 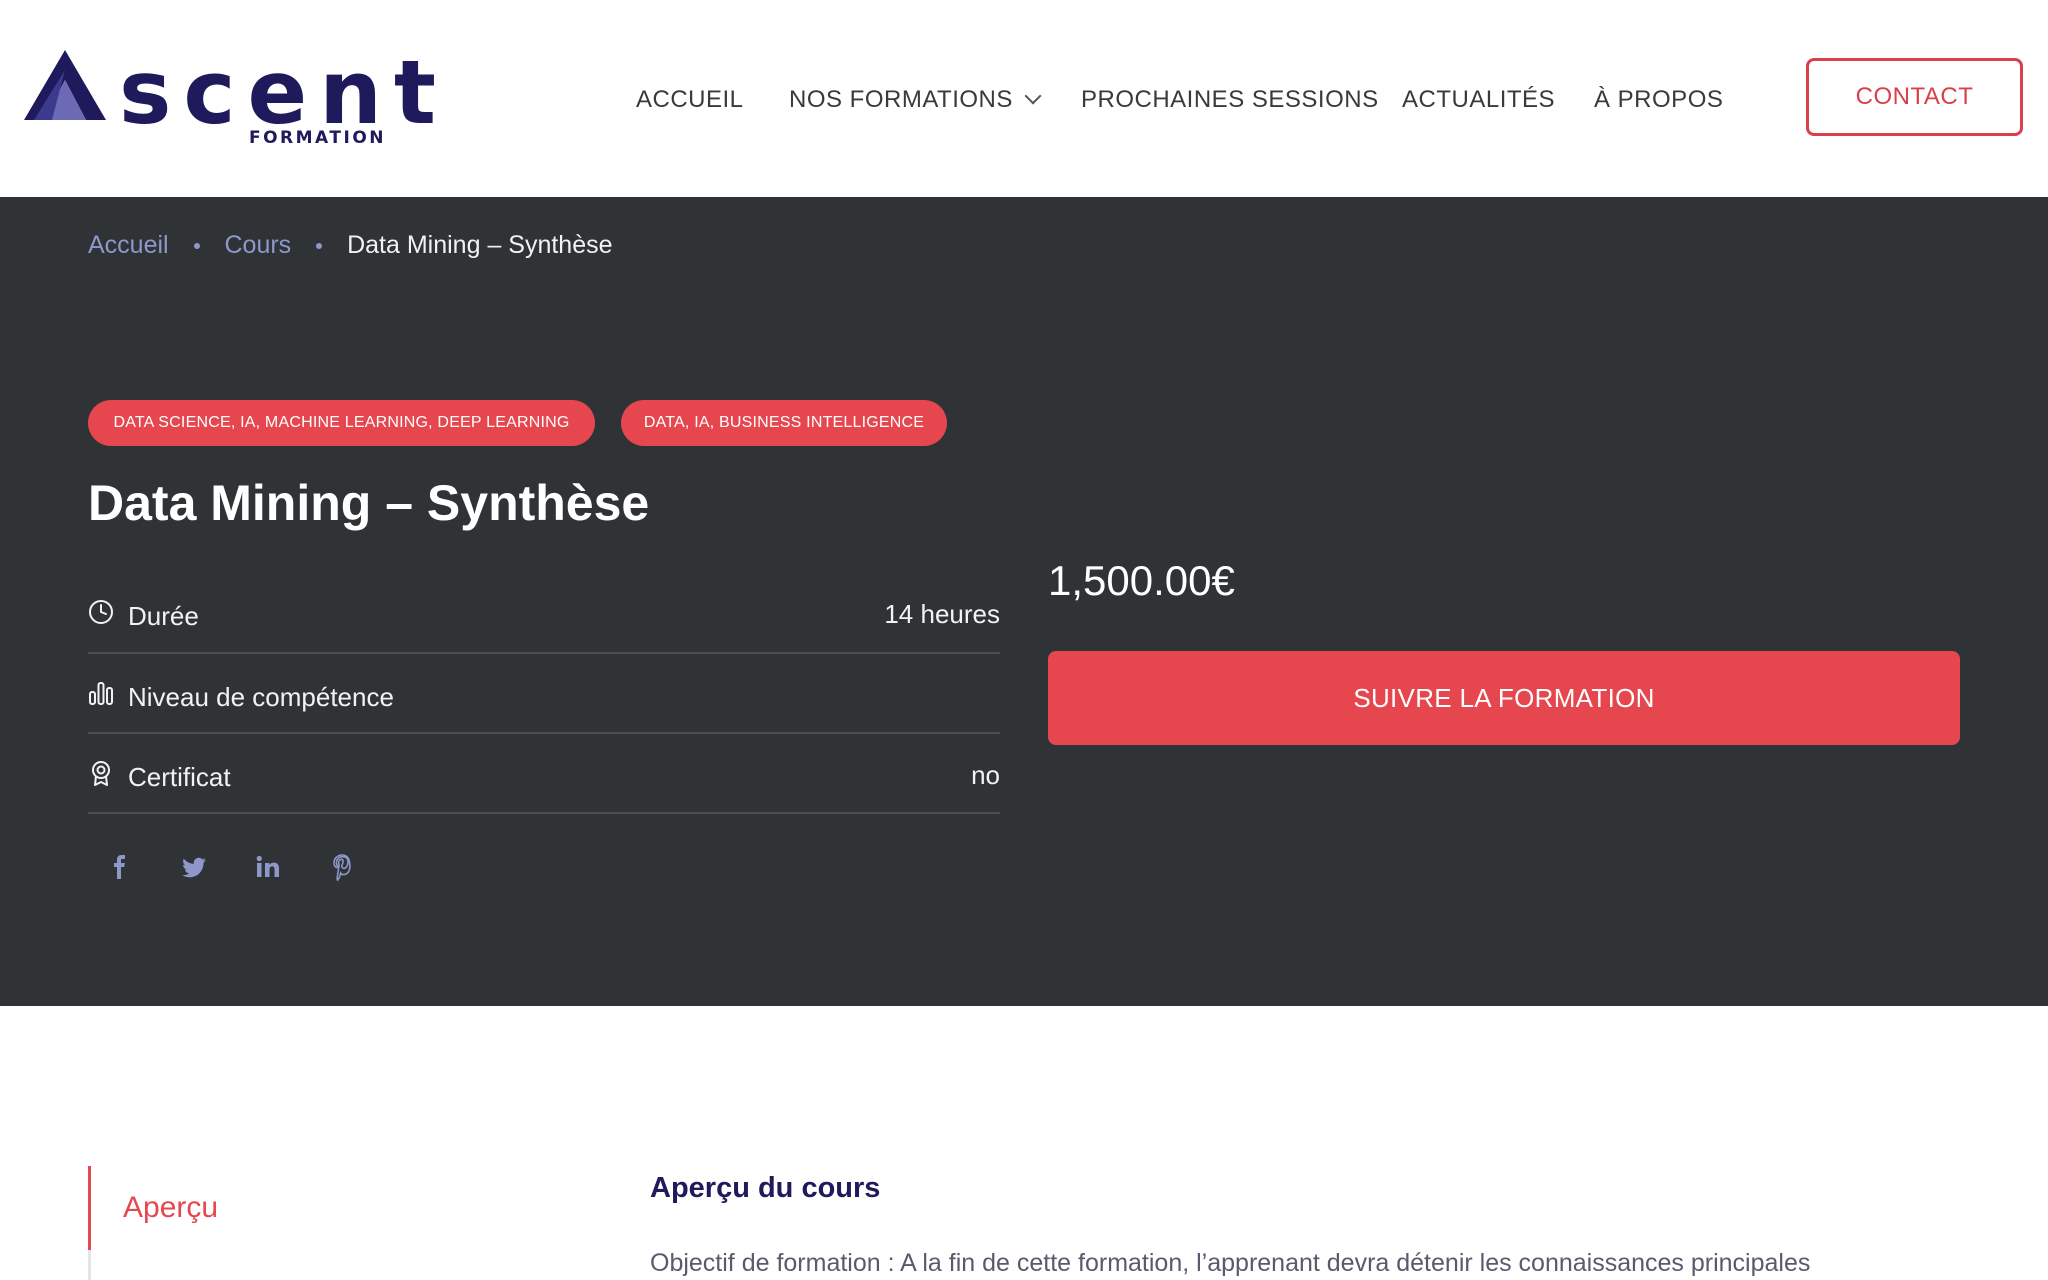 I want to click on social-share, so click(x=255, y=872).